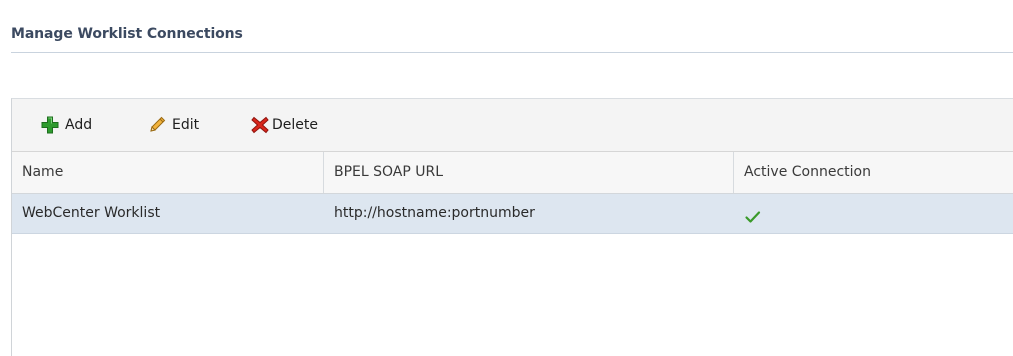 The image size is (1013, 356). I want to click on section-title: Manage Worklist Connections, so click(127, 34).